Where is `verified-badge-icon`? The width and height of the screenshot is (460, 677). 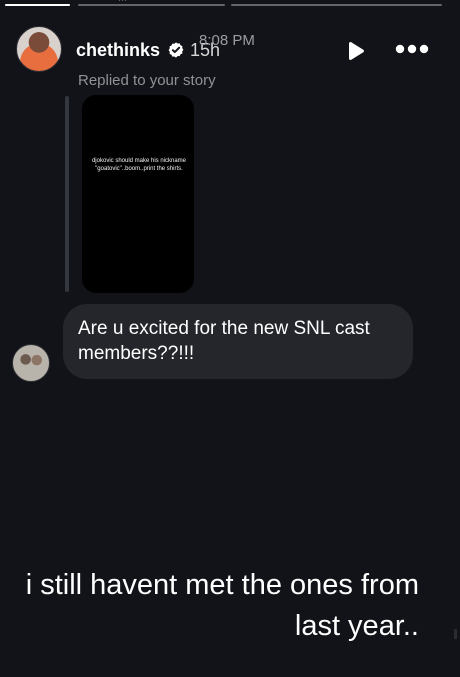 verified-badge-icon is located at coordinates (176, 50).